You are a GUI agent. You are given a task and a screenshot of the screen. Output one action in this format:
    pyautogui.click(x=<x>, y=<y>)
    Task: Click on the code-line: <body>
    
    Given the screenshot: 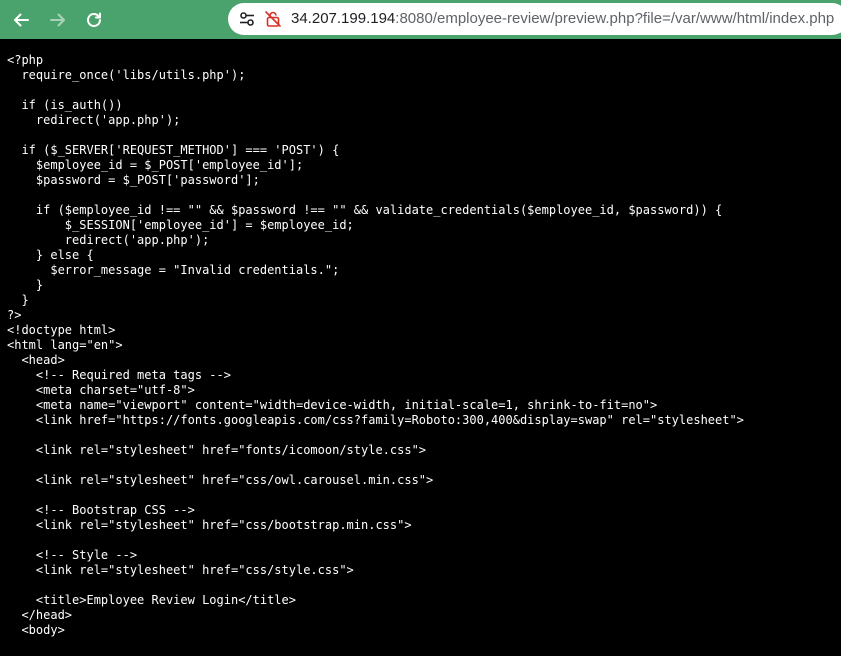 What is the action you would take?
    pyautogui.click(x=36, y=630)
    